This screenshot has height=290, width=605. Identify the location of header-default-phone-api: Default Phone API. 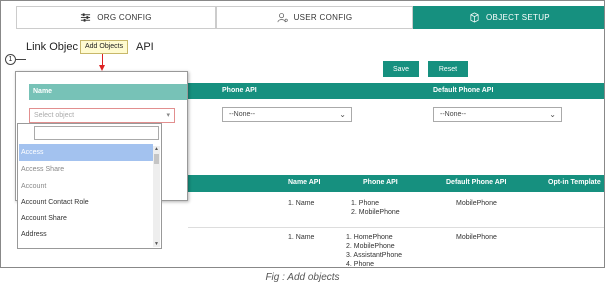
(463, 90).